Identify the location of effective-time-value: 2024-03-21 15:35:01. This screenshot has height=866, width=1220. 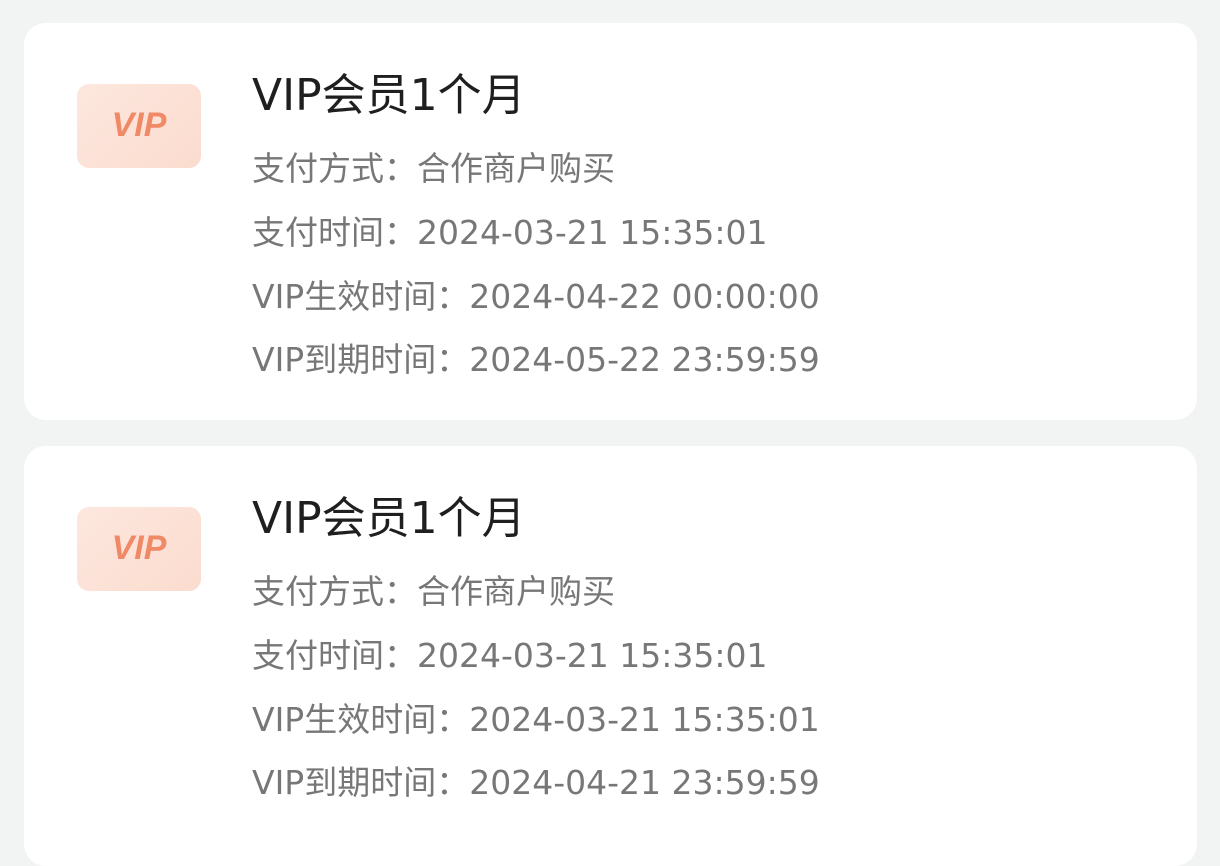
(644, 719).